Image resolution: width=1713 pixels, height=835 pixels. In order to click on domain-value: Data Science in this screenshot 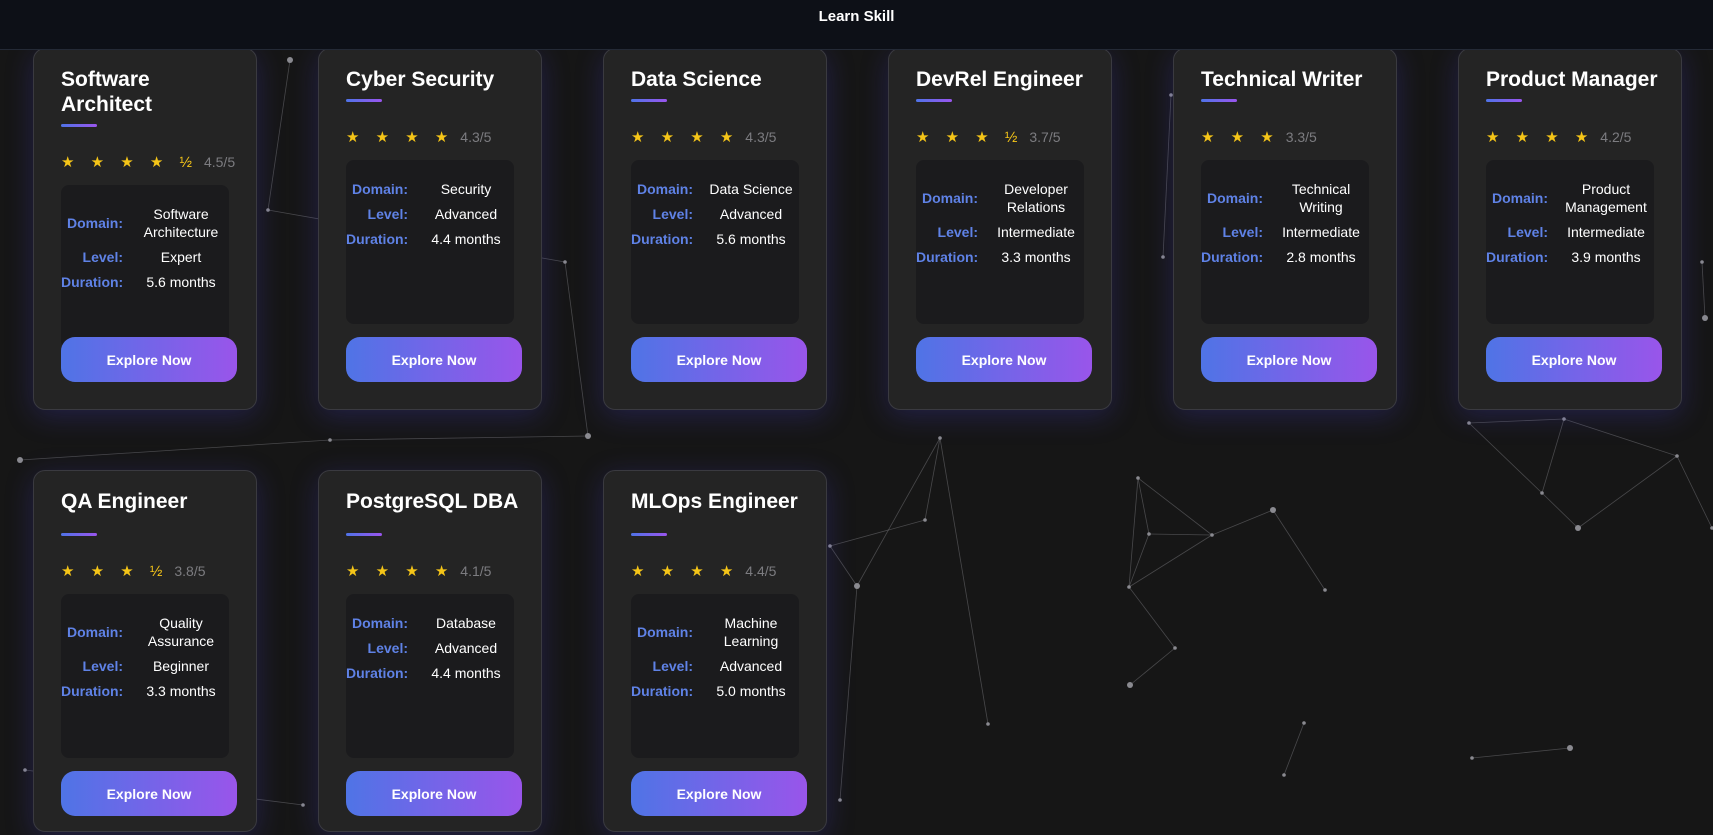, I will do `click(751, 189)`.